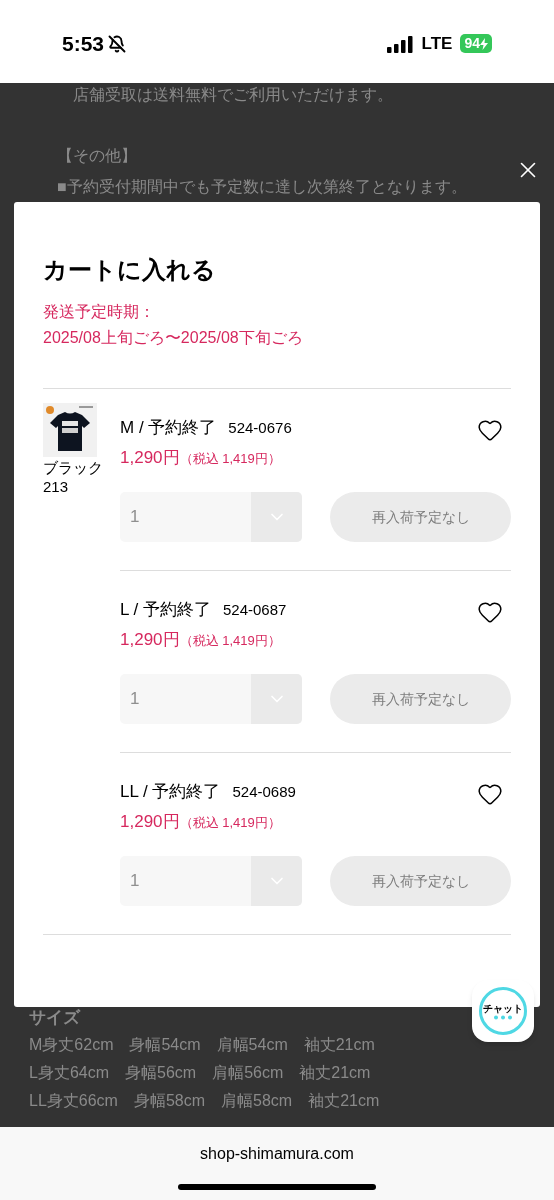 This screenshot has height=1200, width=554. I want to click on size-measurement: 肩幅58cm, so click(257, 1100).